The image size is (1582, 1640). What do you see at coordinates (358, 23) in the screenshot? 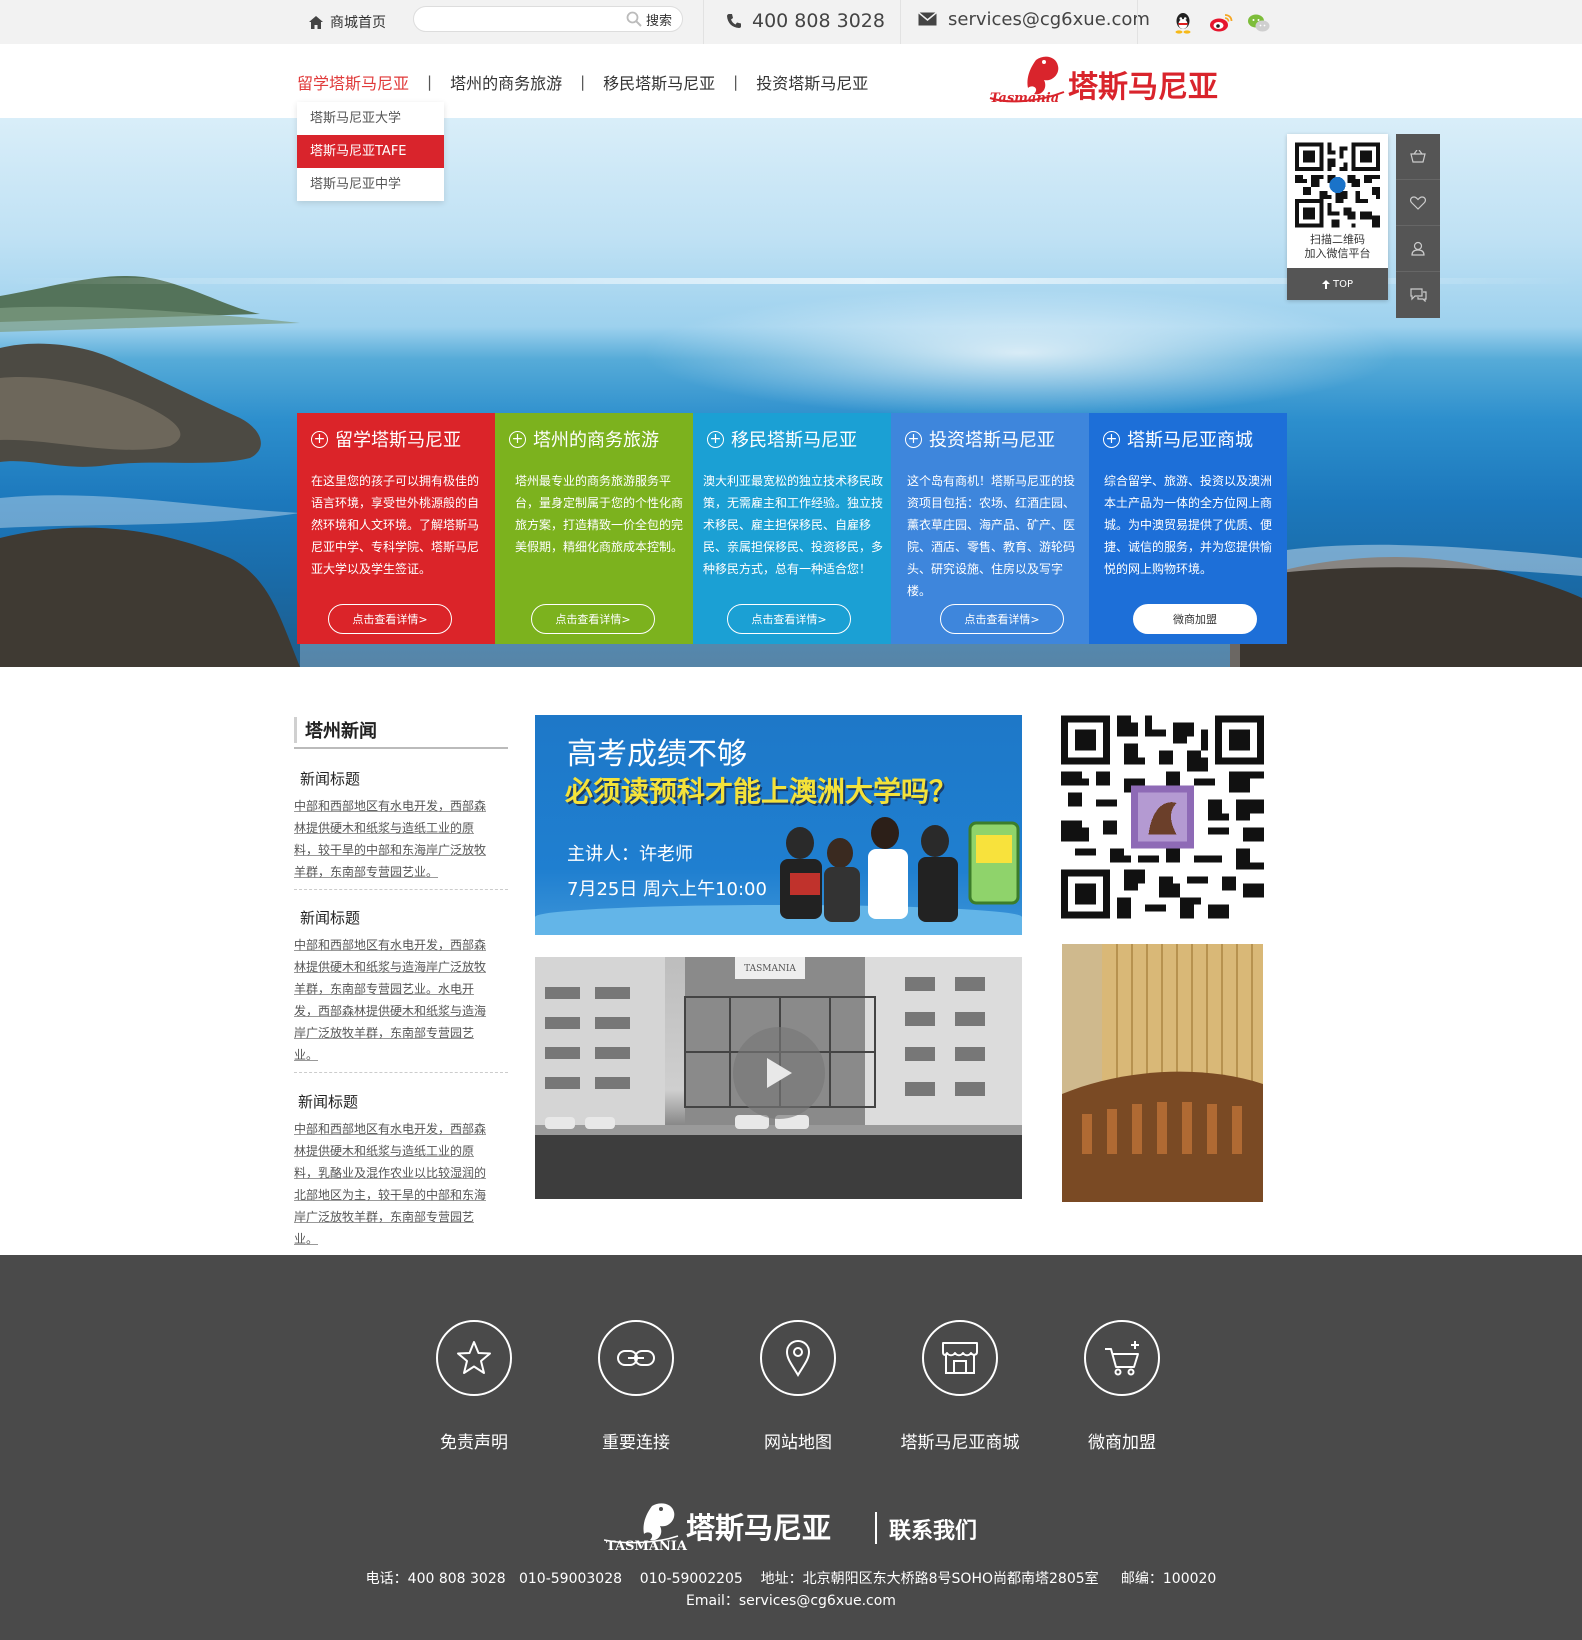
I see `home-link-label: 商城首页` at bounding box center [358, 23].